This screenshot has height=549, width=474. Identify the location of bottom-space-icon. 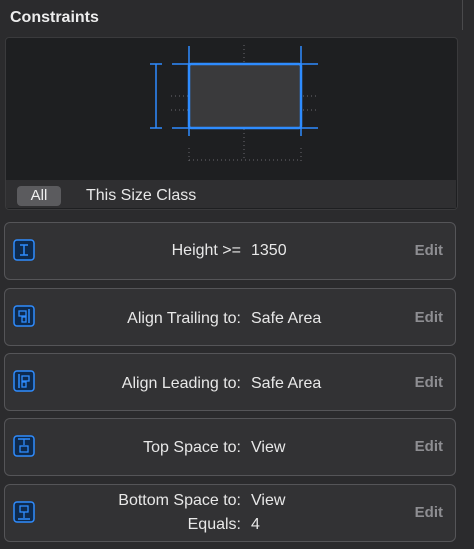
(24, 512).